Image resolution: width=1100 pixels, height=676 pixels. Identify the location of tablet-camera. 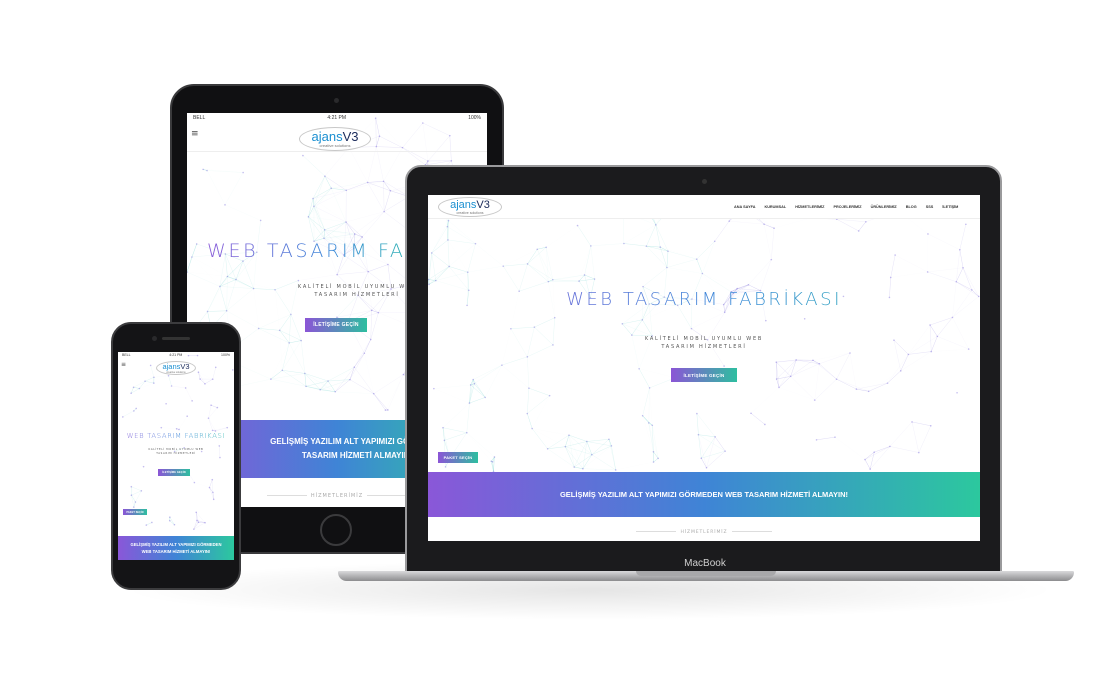
(336, 100).